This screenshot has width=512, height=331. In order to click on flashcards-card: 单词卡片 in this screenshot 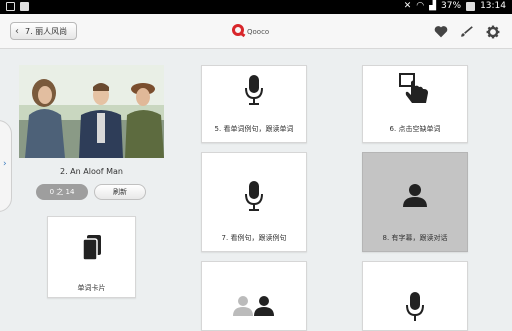, I will do `click(91, 257)`.